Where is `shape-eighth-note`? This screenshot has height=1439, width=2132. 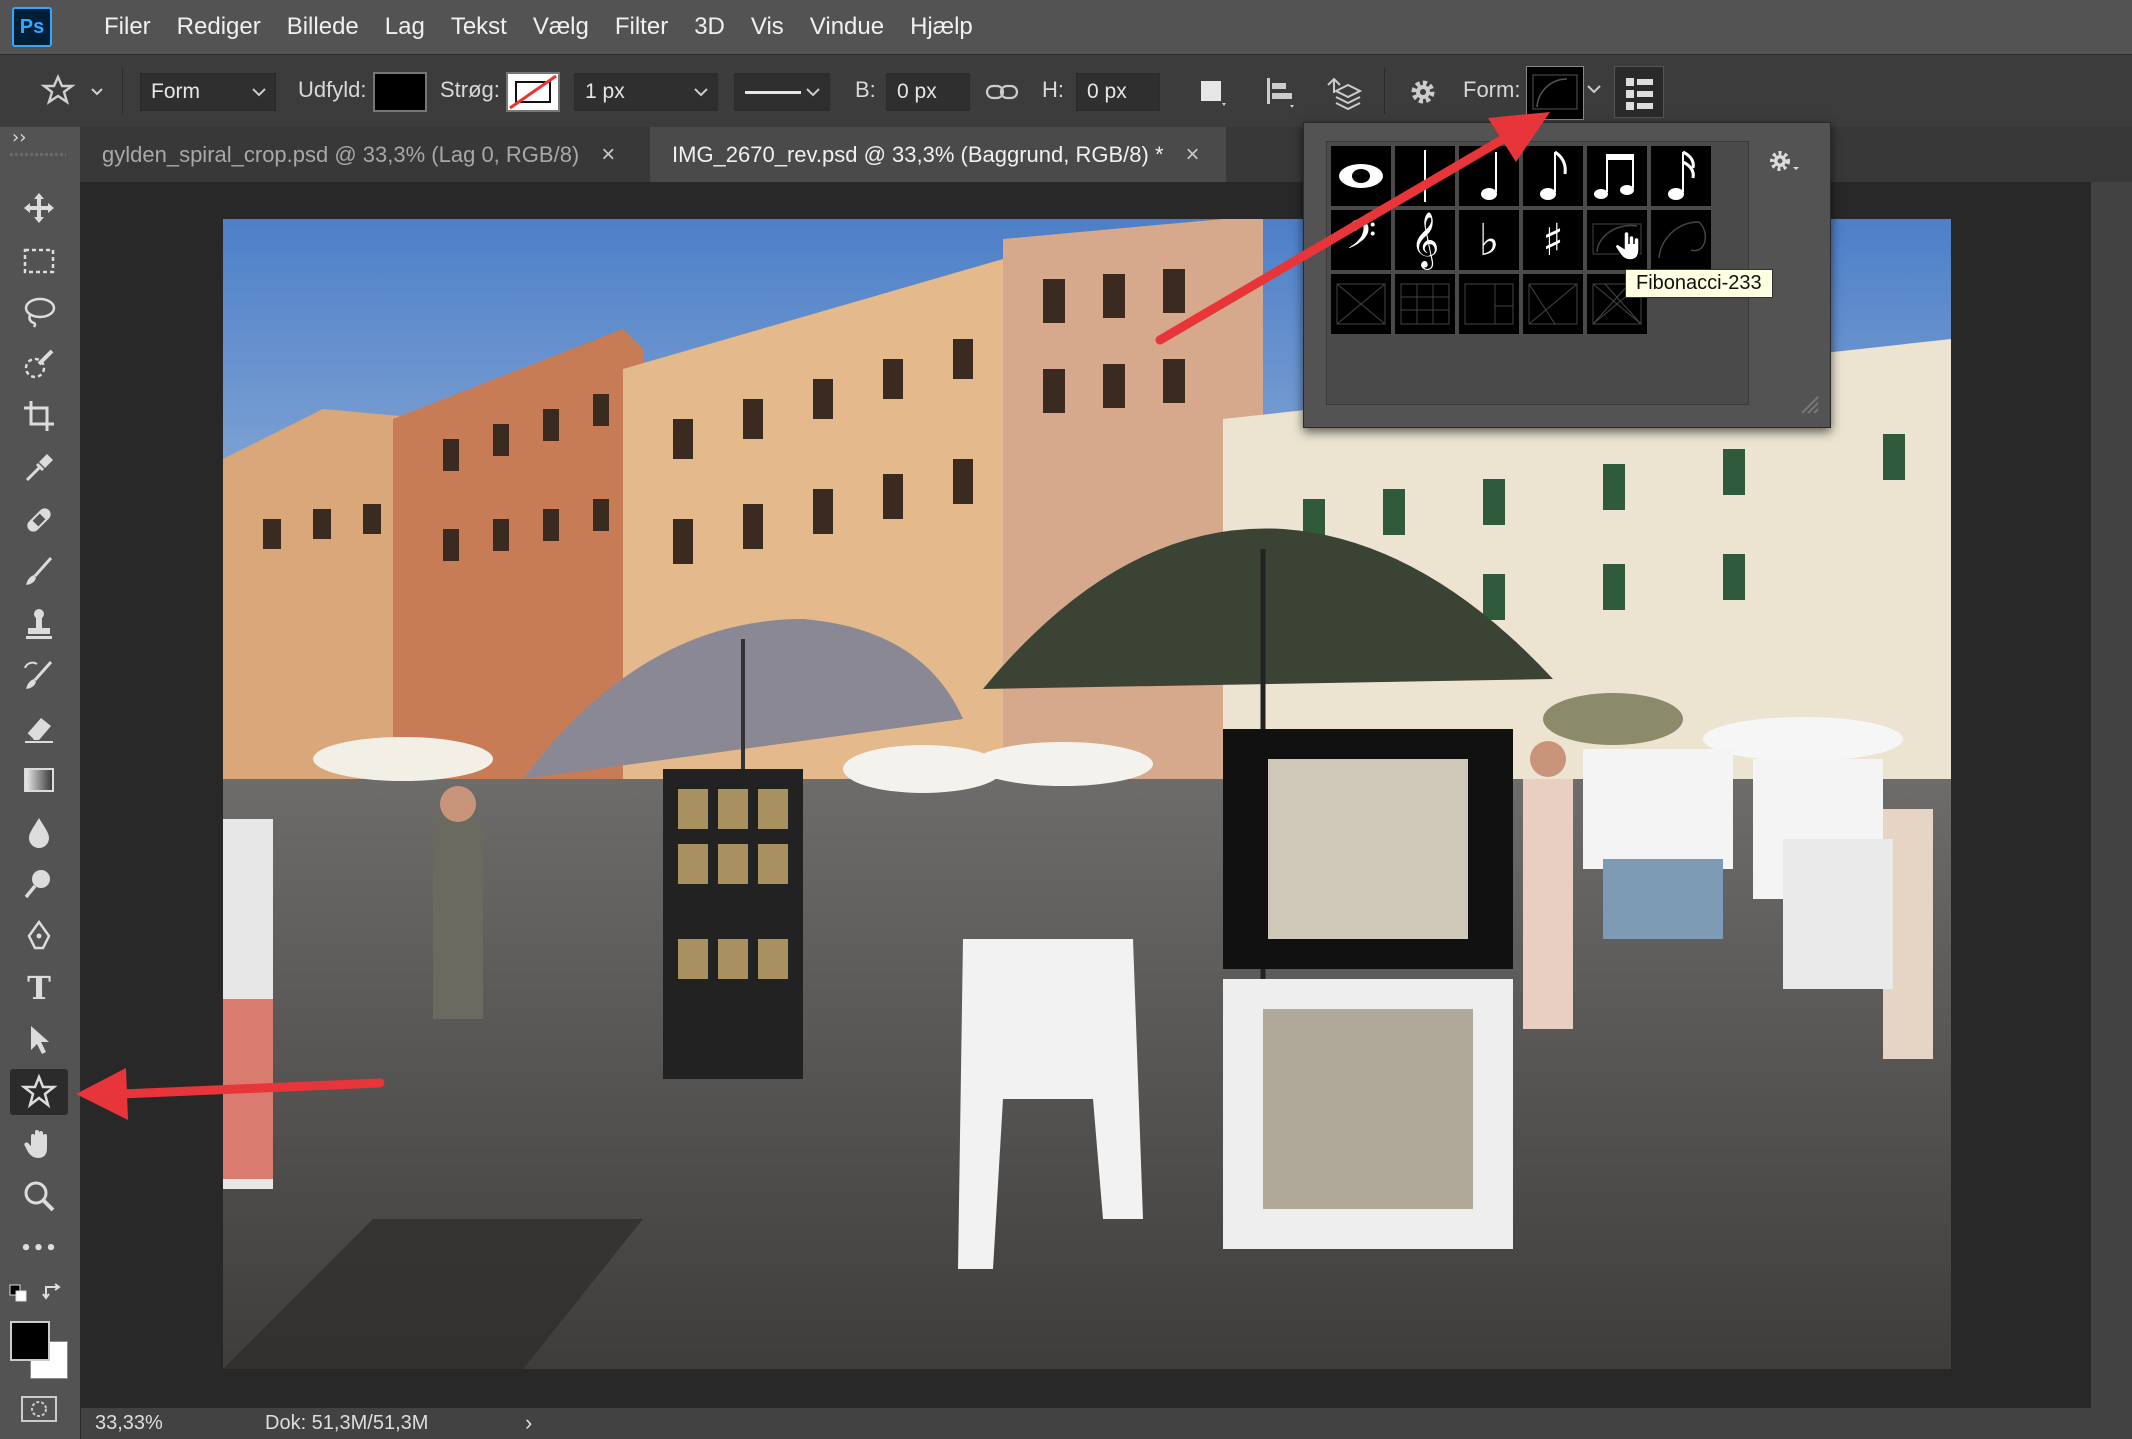 shape-eighth-note is located at coordinates (1553, 176).